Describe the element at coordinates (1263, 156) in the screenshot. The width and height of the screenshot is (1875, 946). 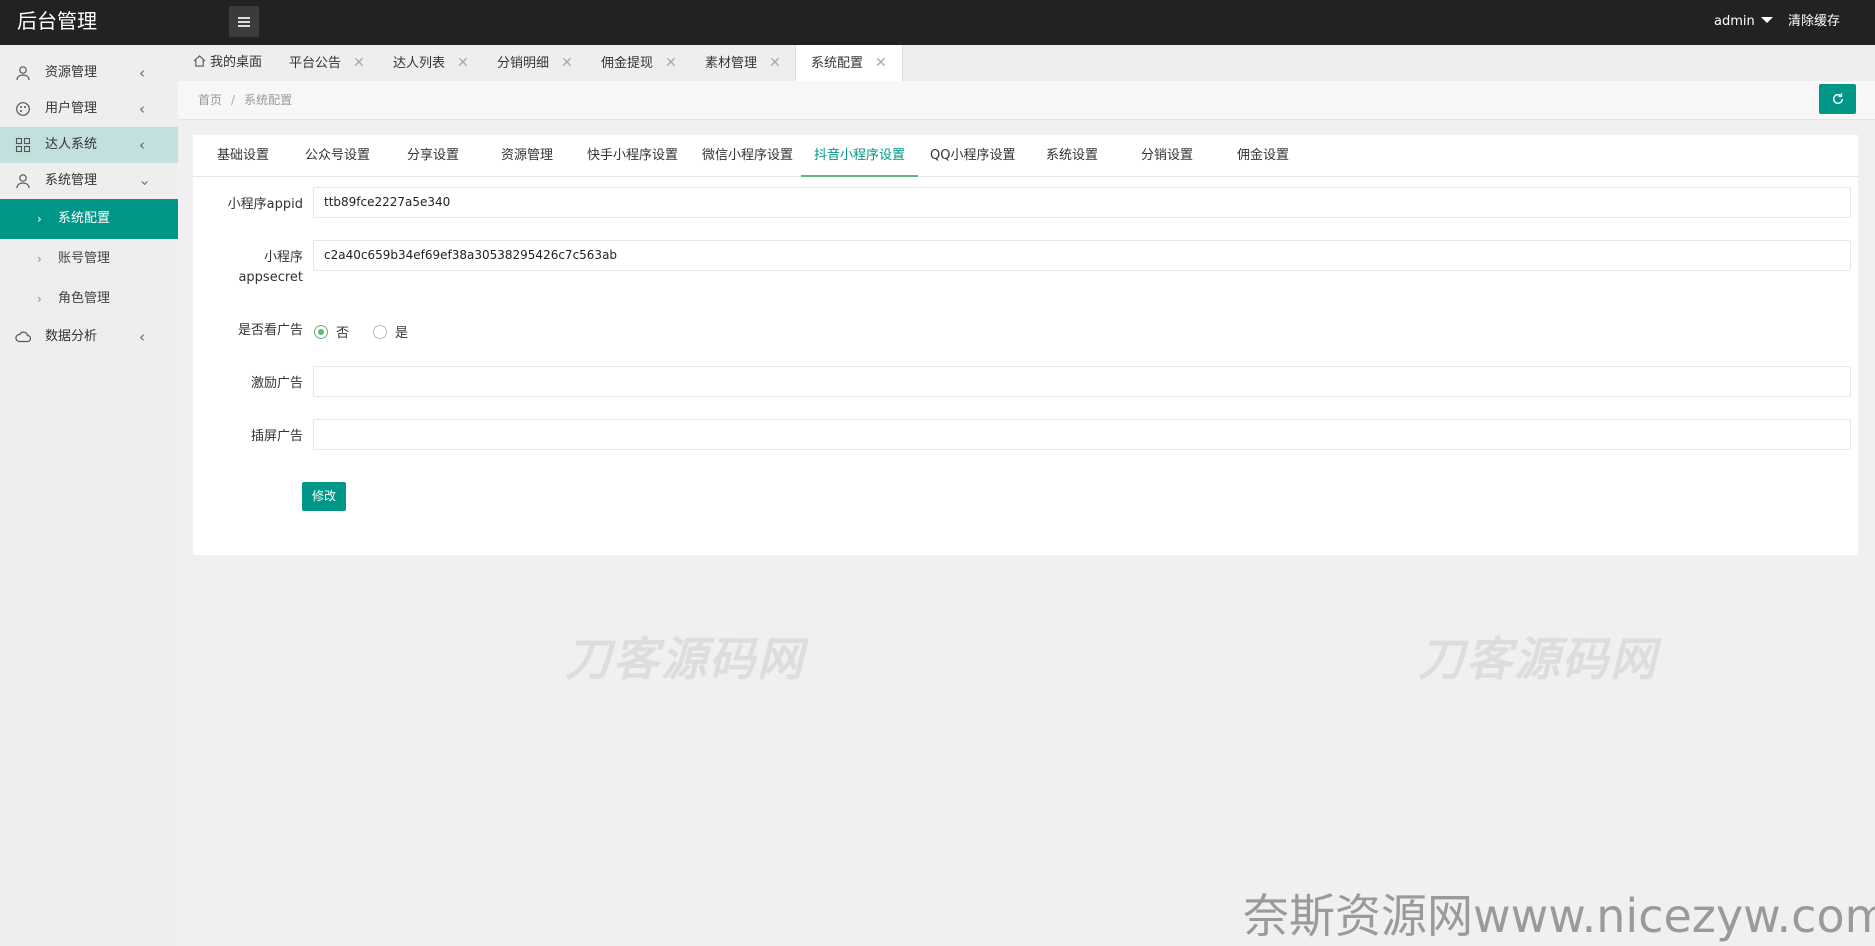
I see `config-tab-commission: 佣金设置` at that location.